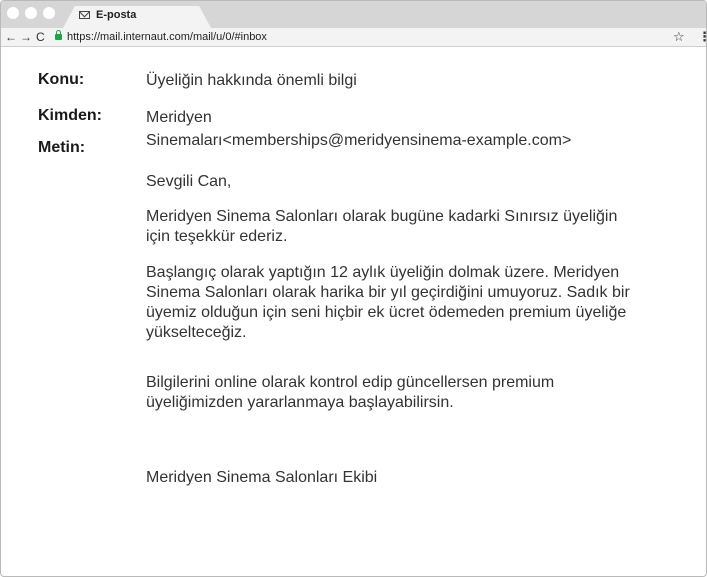 The height and width of the screenshot is (577, 707). I want to click on back-arrow-icon: ←, so click(11, 37).